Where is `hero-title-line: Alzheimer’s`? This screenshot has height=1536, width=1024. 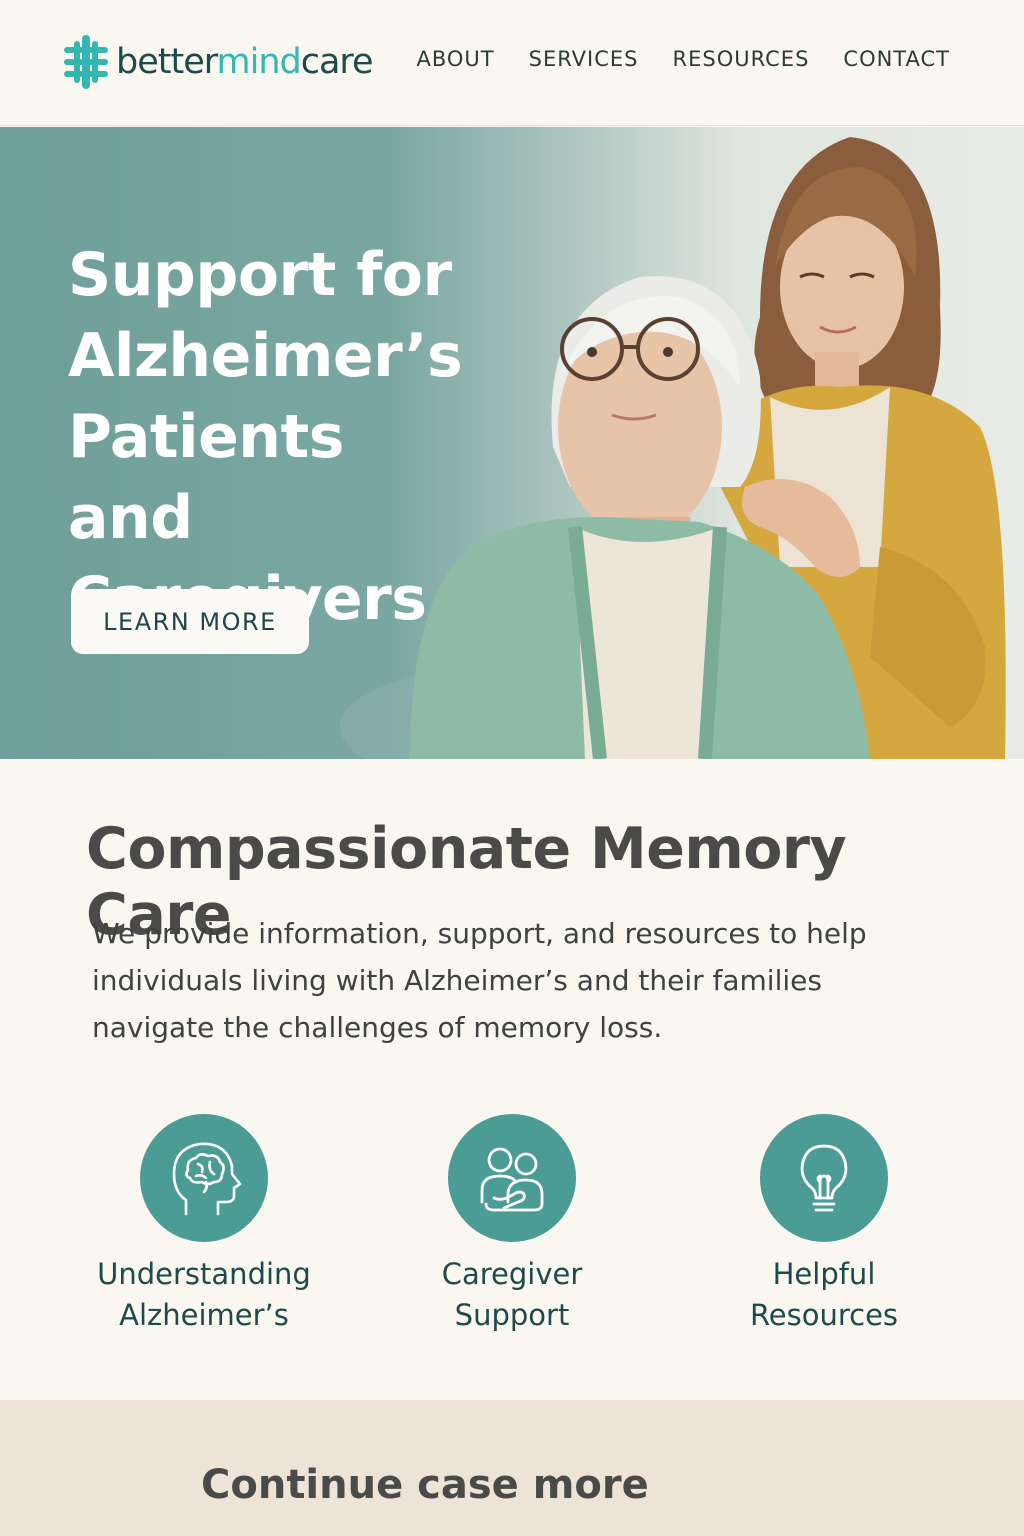
hero-title-line: Alzheimer’s is located at coordinates (265, 356).